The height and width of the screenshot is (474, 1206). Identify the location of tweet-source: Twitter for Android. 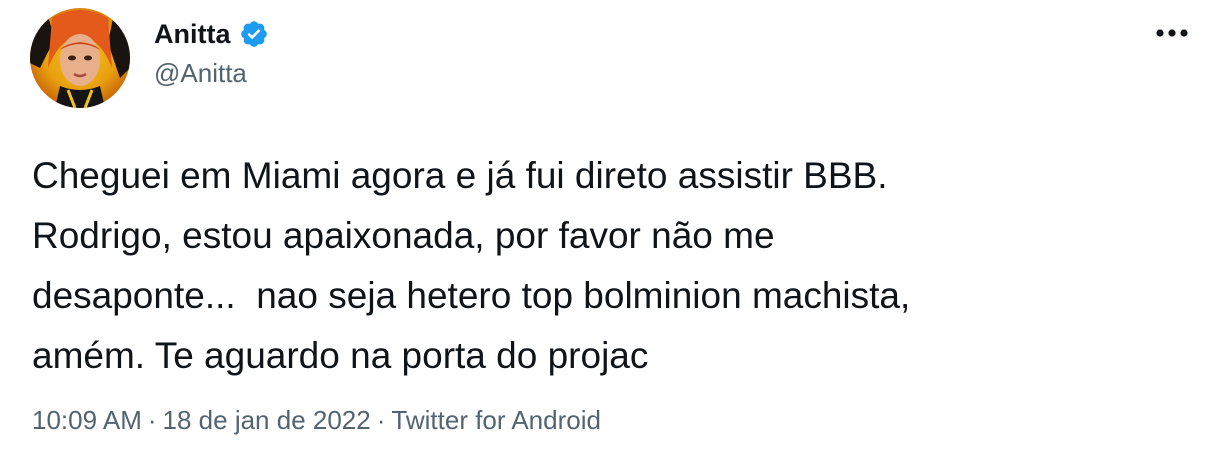
(496, 420).